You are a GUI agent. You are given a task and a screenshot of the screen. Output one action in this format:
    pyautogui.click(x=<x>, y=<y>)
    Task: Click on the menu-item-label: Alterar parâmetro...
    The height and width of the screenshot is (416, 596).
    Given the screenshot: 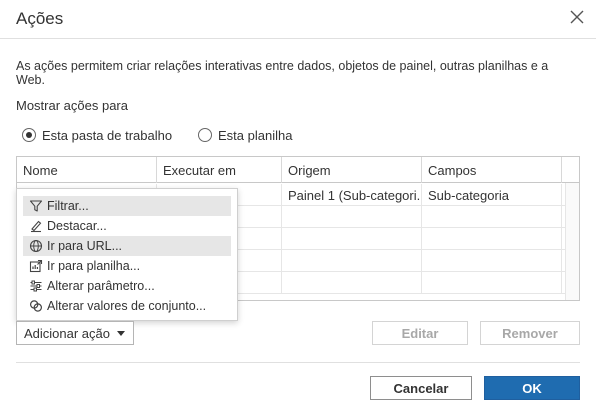 What is the action you would take?
    pyautogui.click(x=101, y=286)
    